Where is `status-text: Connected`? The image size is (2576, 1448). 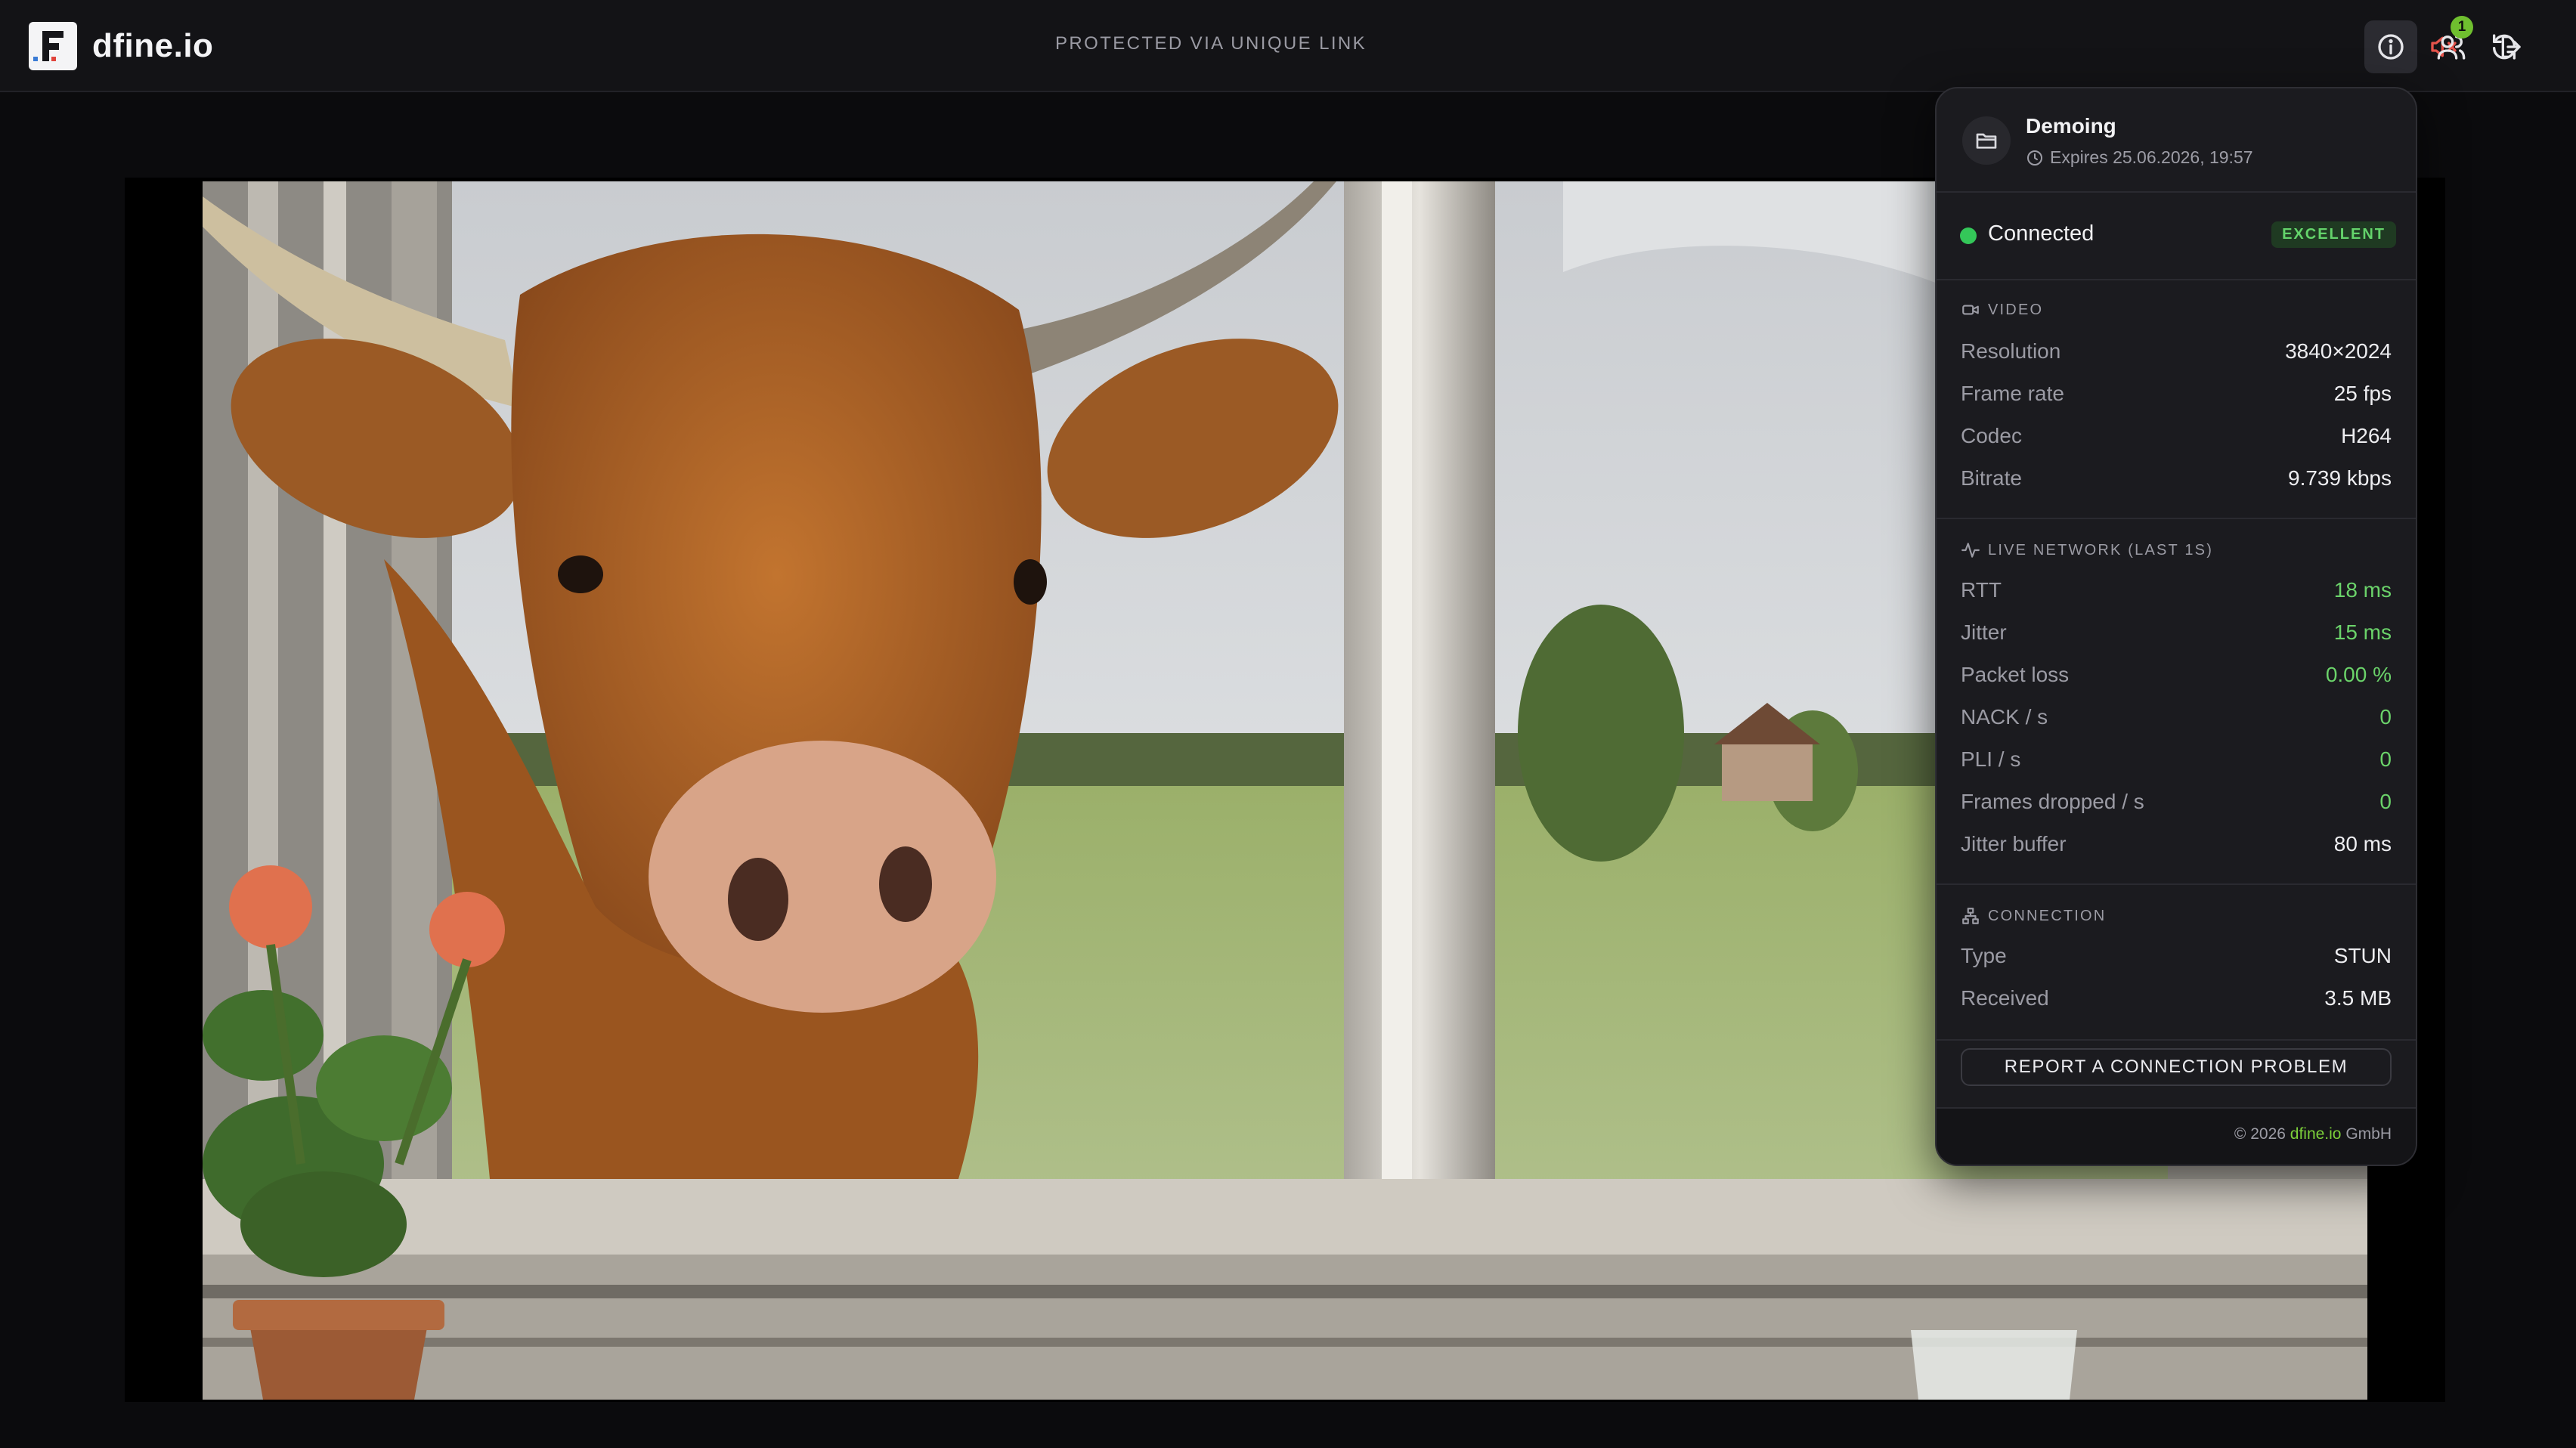 status-text: Connected is located at coordinates (2042, 233).